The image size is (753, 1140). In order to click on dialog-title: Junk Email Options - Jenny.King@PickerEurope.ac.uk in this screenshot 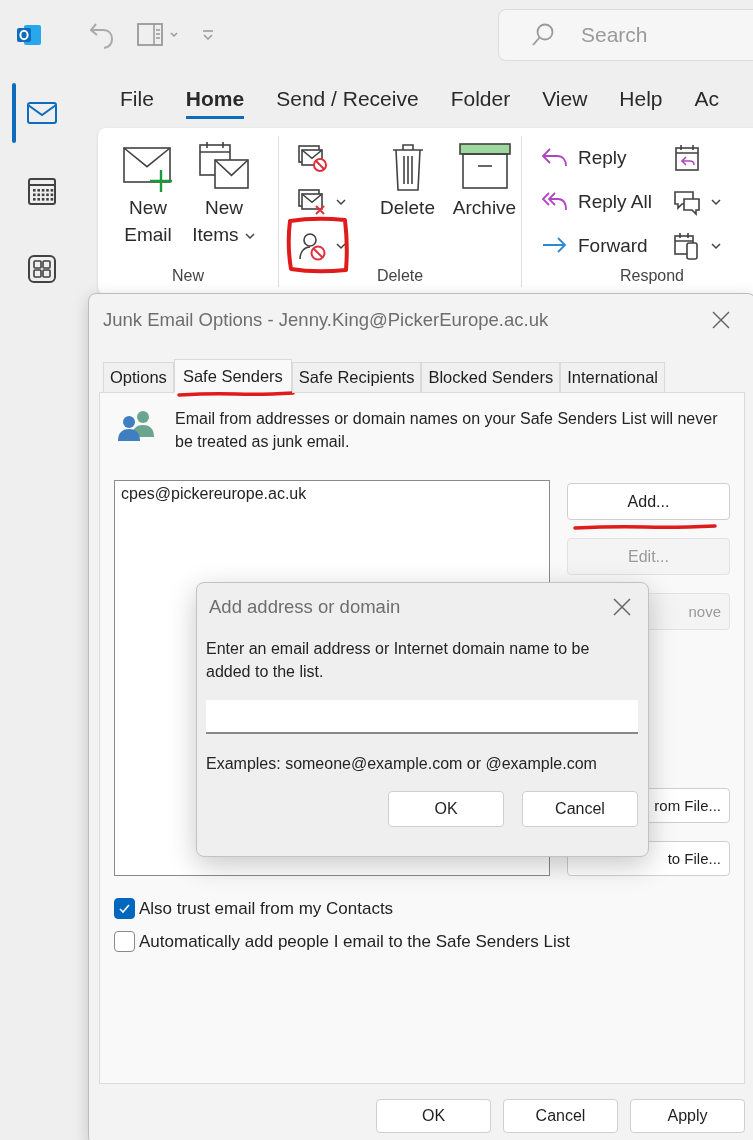, I will do `click(326, 320)`.